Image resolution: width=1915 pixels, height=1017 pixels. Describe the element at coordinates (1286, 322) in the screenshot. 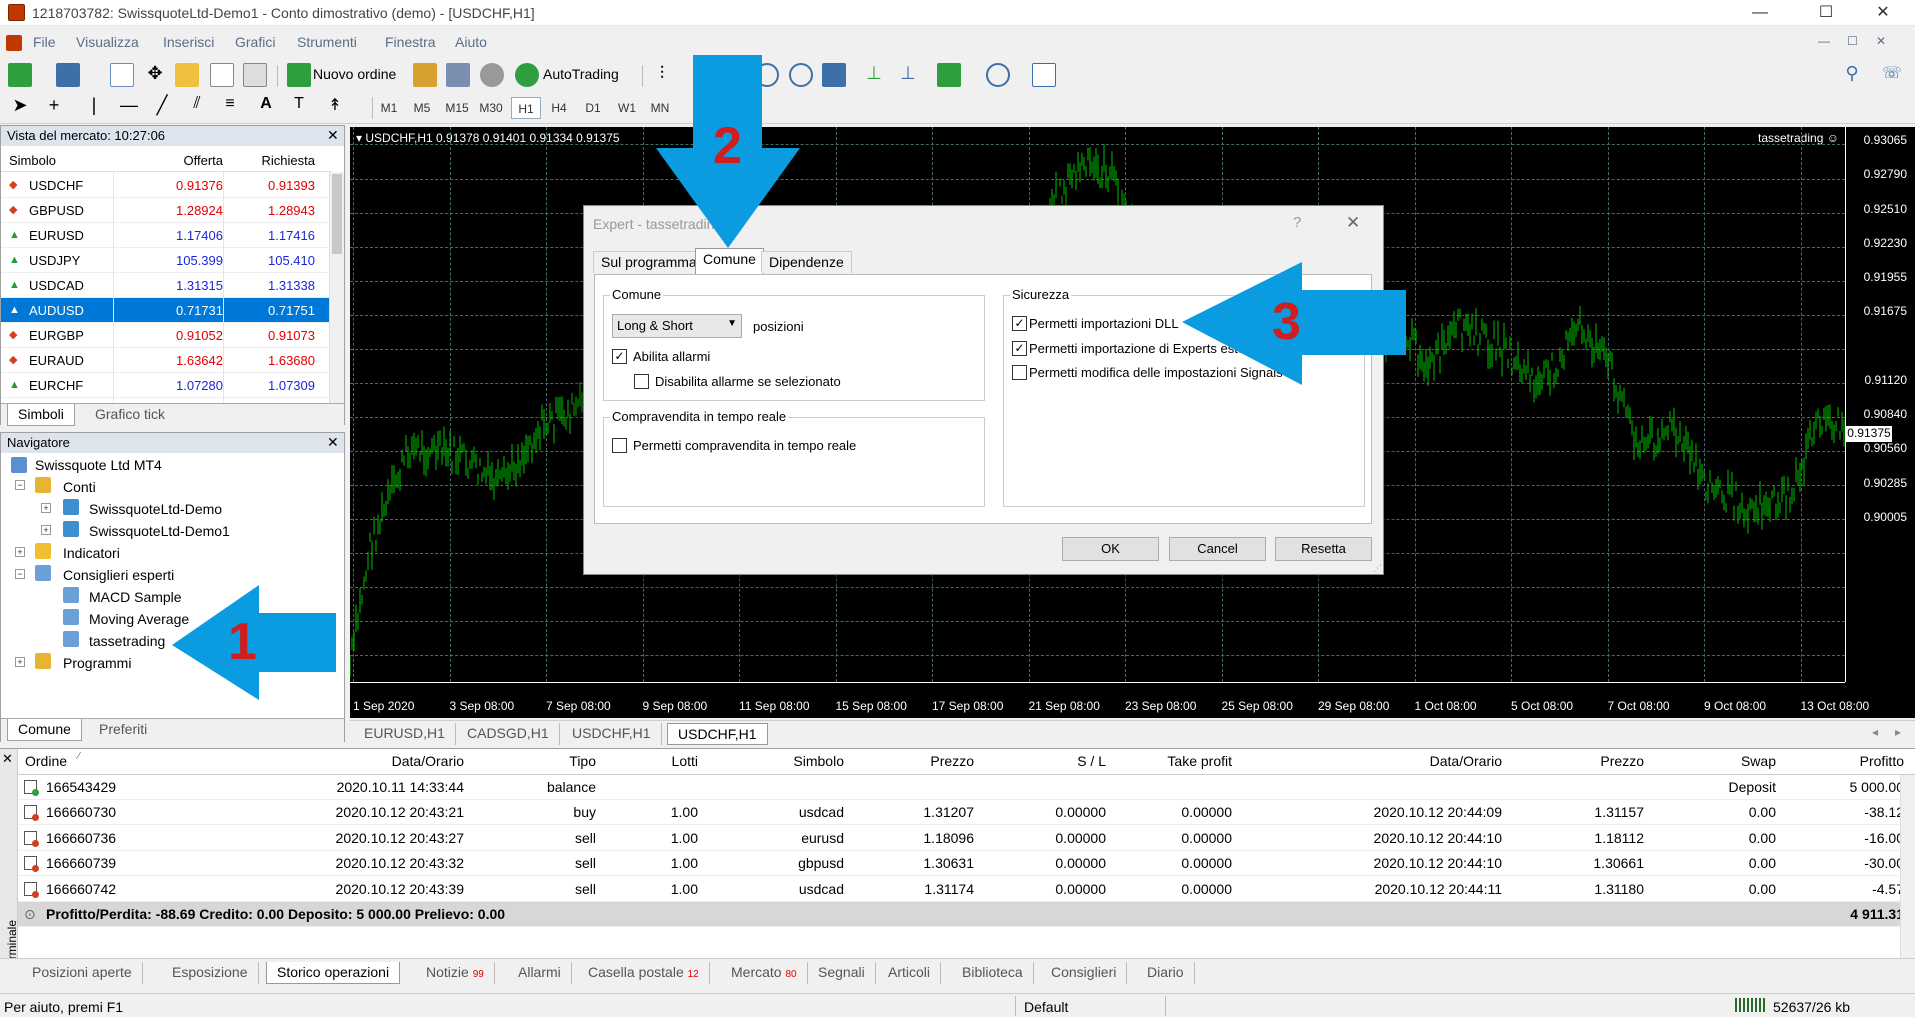

I see `annotation-number-3: 3` at that location.